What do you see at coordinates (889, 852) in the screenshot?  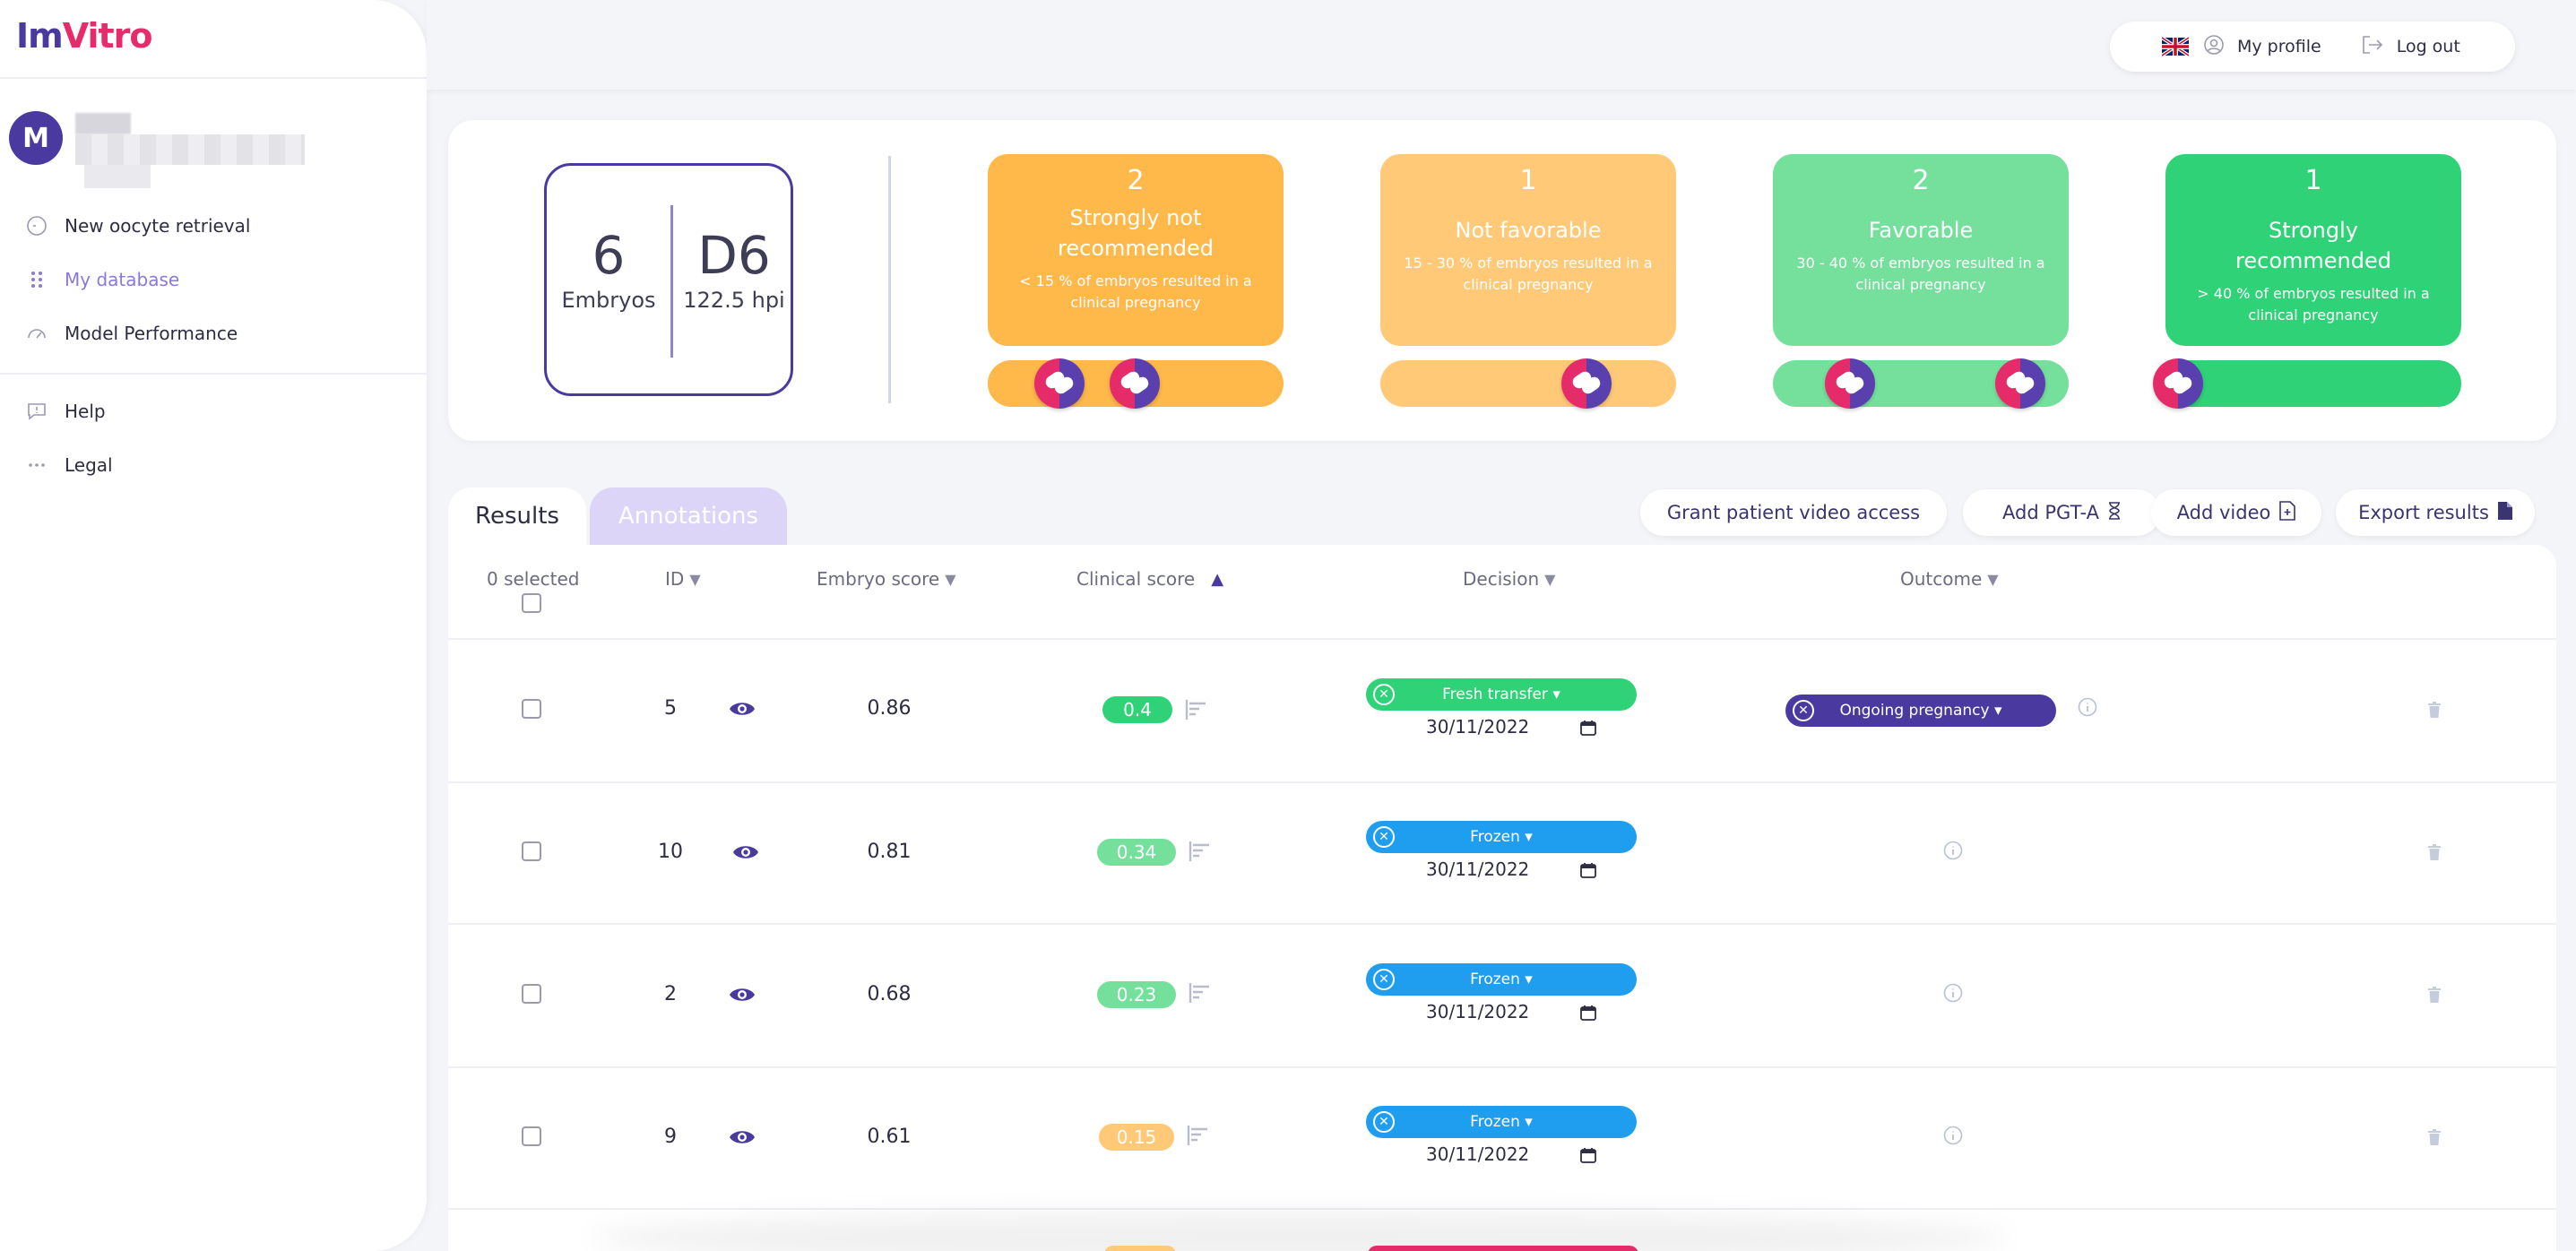 I see `row-embryo-score: 0.81` at bounding box center [889, 852].